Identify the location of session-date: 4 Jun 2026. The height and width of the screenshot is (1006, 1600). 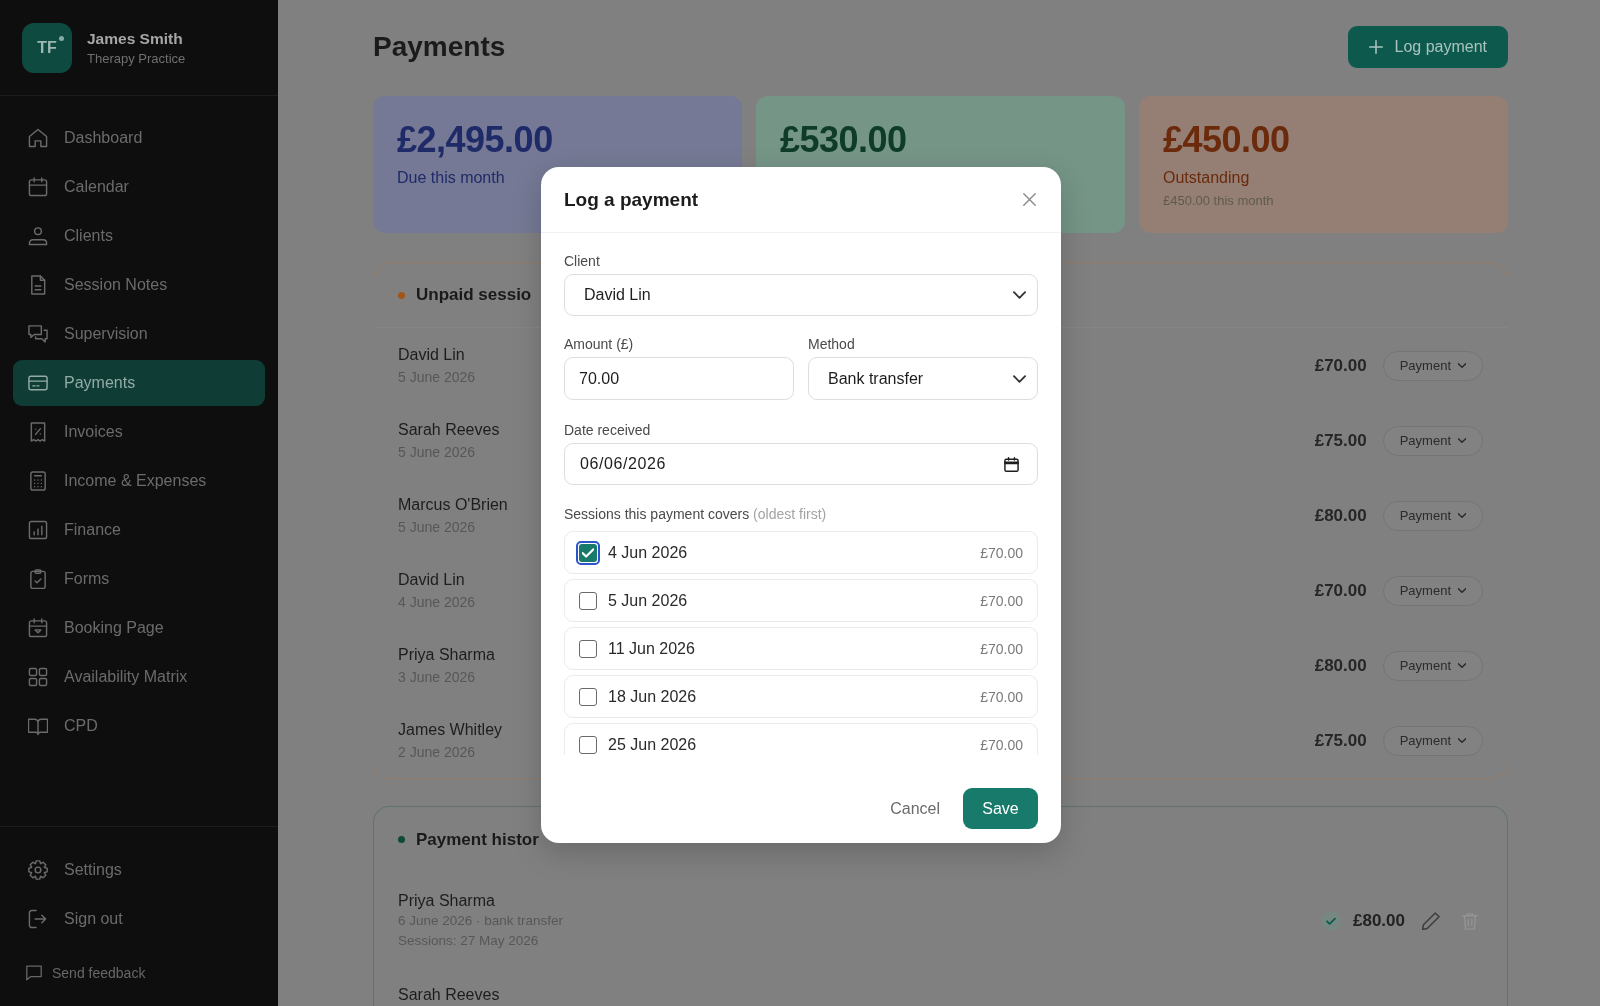
(648, 552).